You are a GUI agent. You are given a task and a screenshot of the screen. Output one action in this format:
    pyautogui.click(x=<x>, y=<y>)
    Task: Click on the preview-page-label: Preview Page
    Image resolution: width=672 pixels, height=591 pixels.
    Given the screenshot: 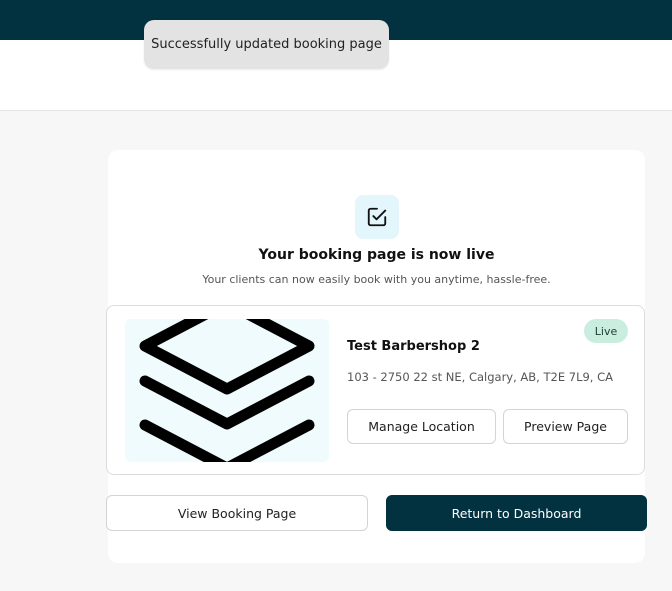 What is the action you would take?
    pyautogui.click(x=565, y=426)
    